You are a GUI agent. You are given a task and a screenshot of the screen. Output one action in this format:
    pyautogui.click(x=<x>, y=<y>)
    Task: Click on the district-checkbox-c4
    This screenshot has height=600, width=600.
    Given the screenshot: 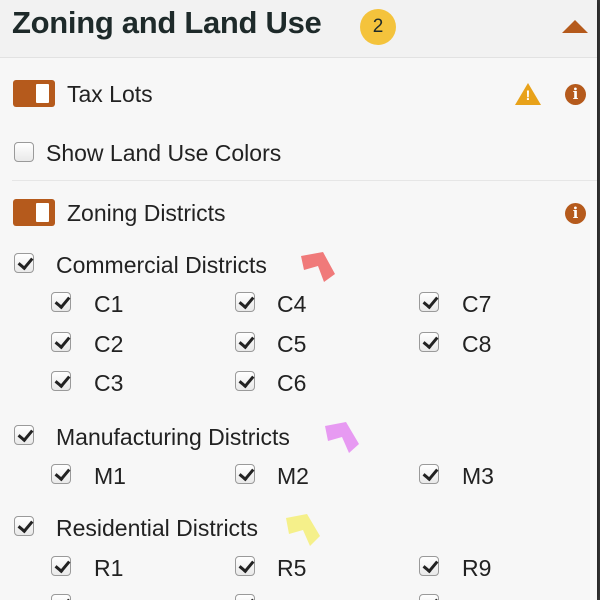 What is the action you would take?
    pyautogui.click(x=245, y=302)
    